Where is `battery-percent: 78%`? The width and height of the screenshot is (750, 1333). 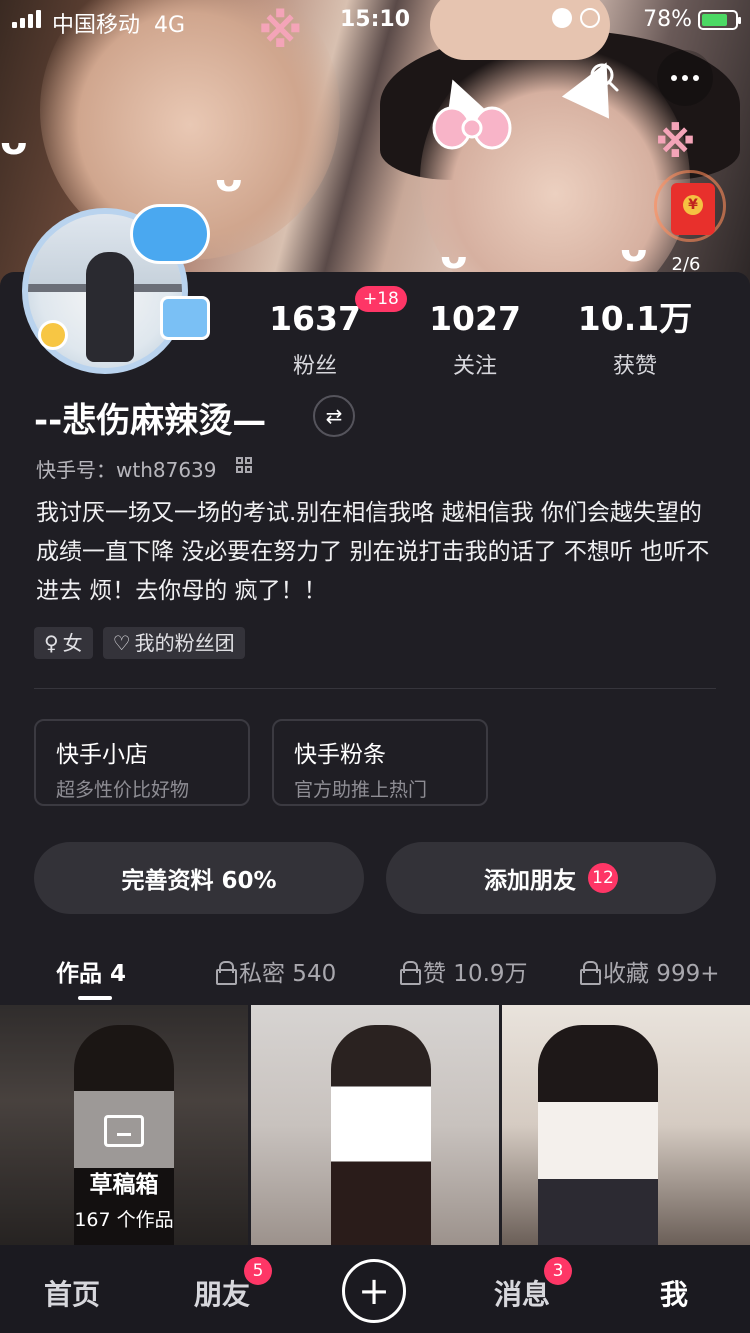 battery-percent: 78% is located at coordinates (667, 19).